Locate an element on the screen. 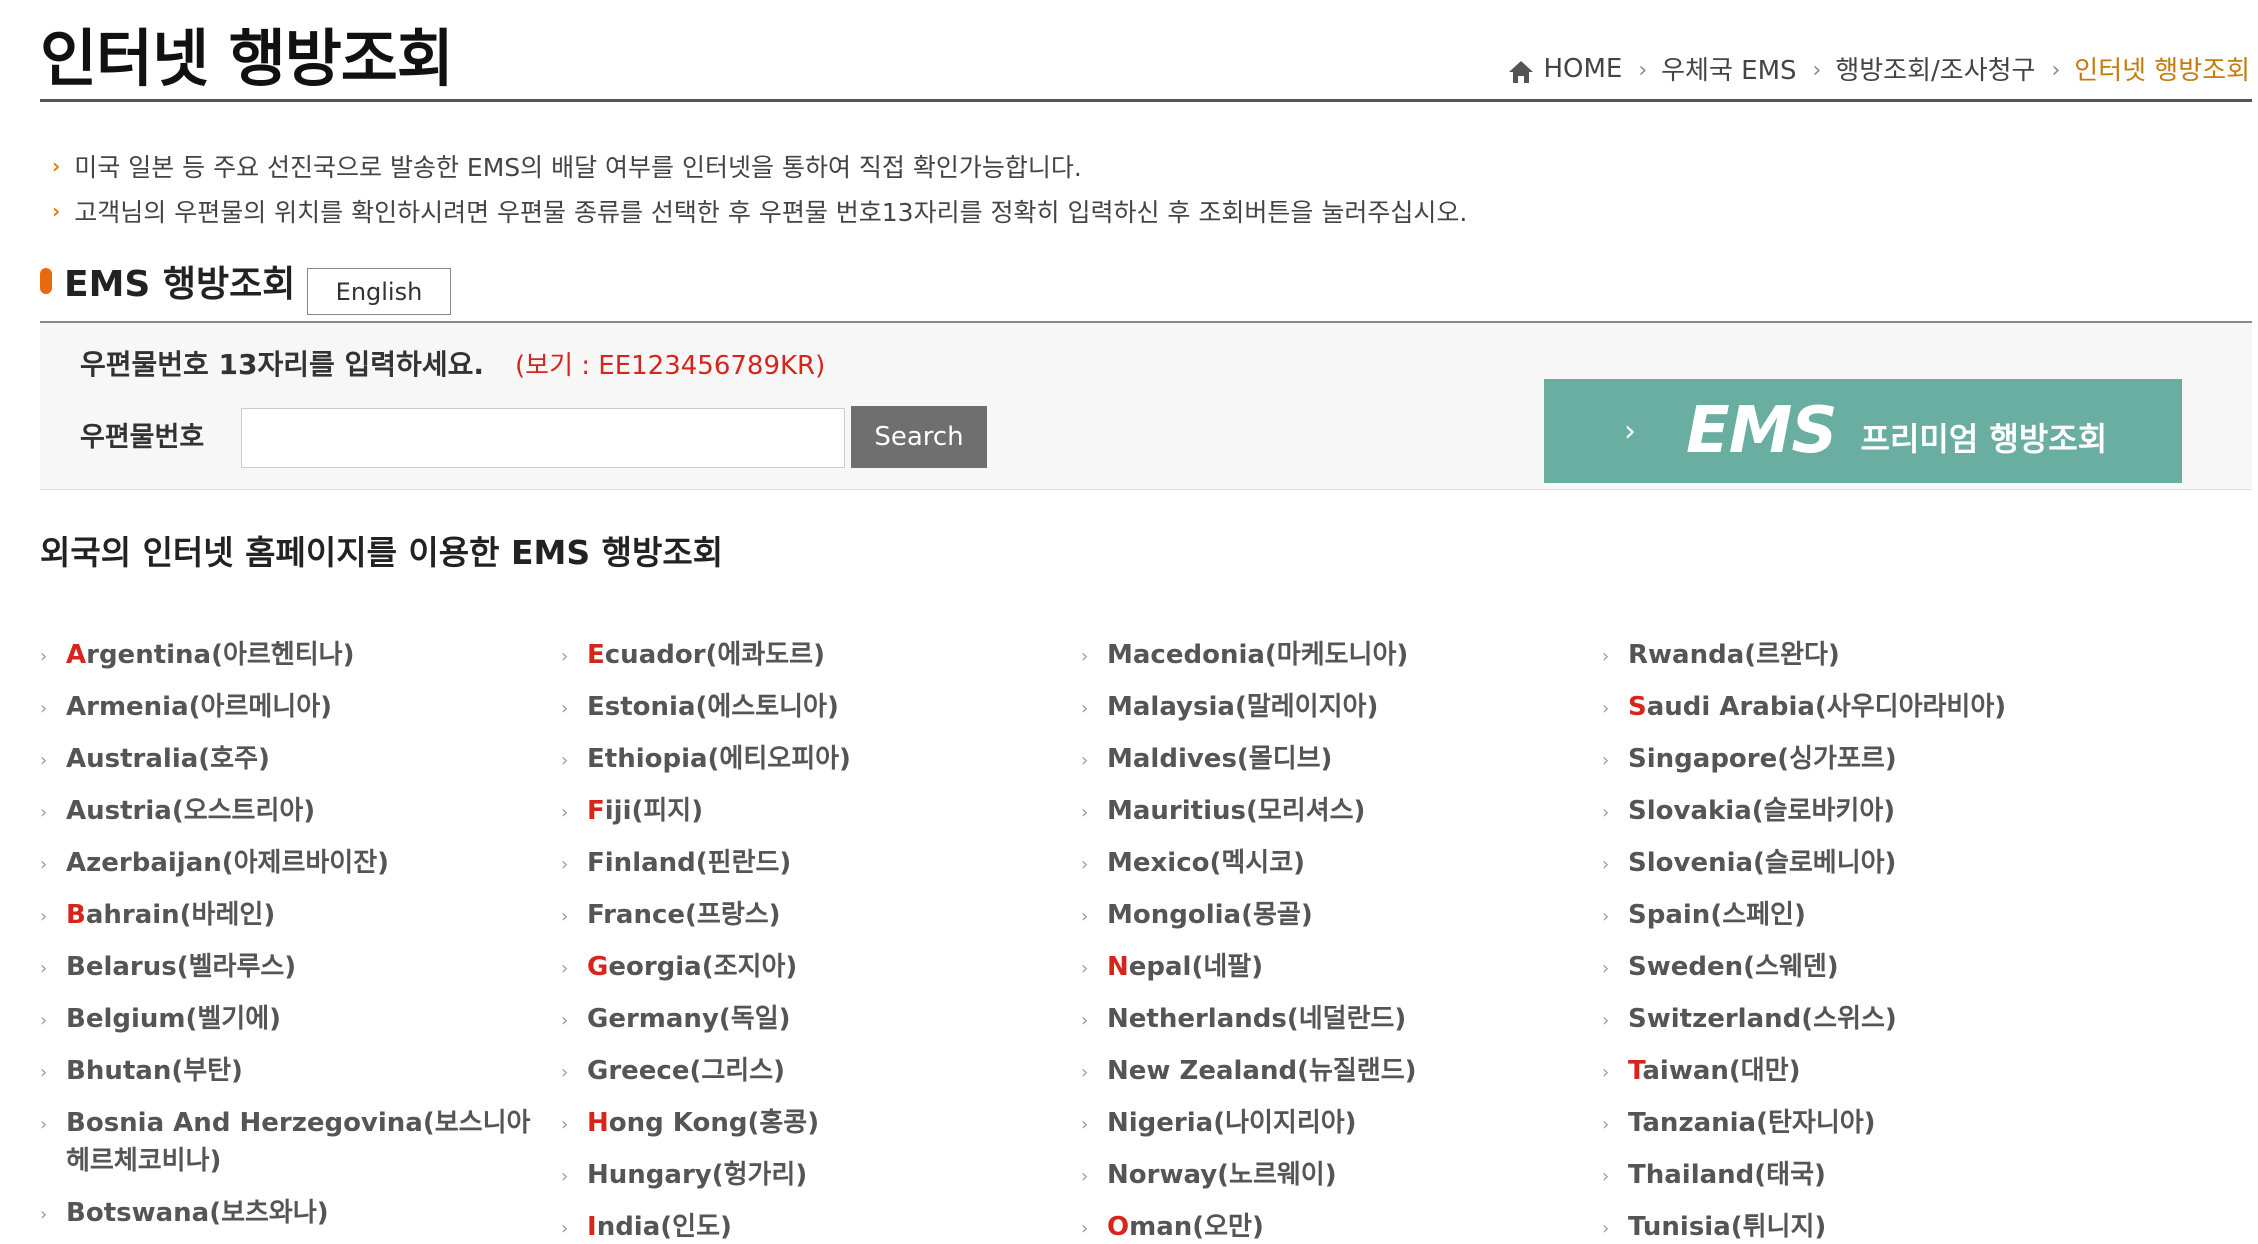  home-icon is located at coordinates (1521, 72).